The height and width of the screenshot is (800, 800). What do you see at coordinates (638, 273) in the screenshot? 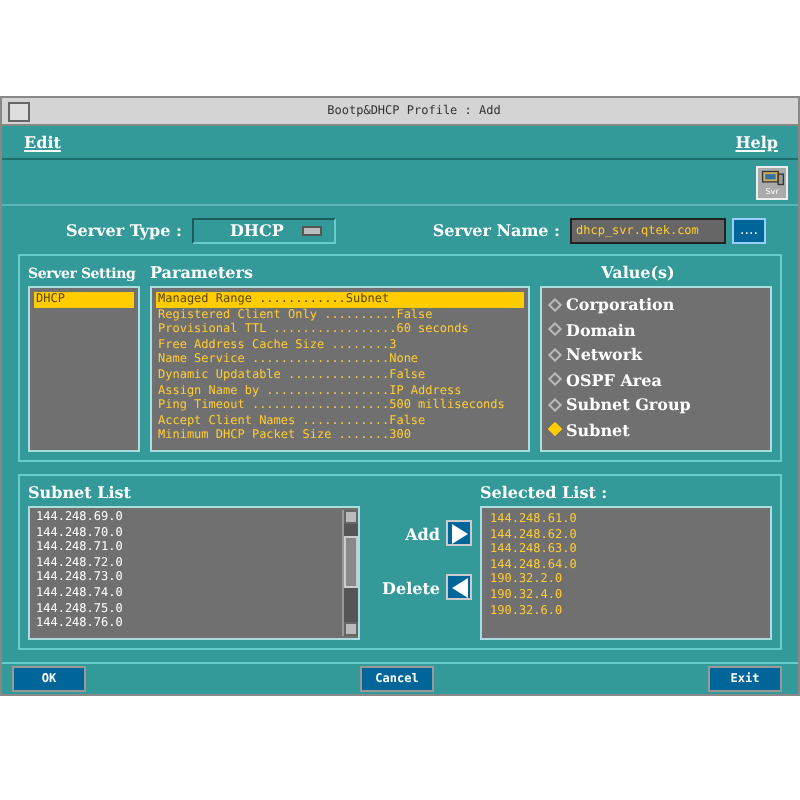
I see `column-title: Value(s)` at bounding box center [638, 273].